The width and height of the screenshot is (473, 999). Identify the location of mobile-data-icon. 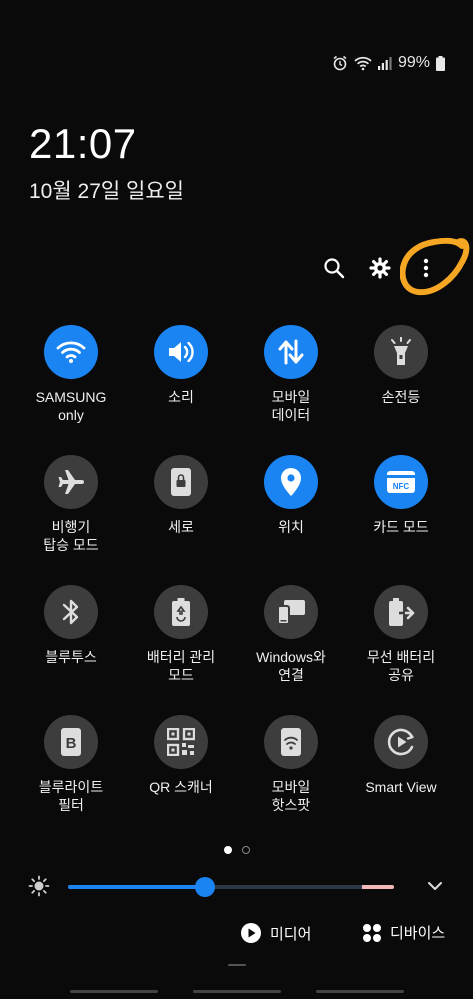
(291, 352).